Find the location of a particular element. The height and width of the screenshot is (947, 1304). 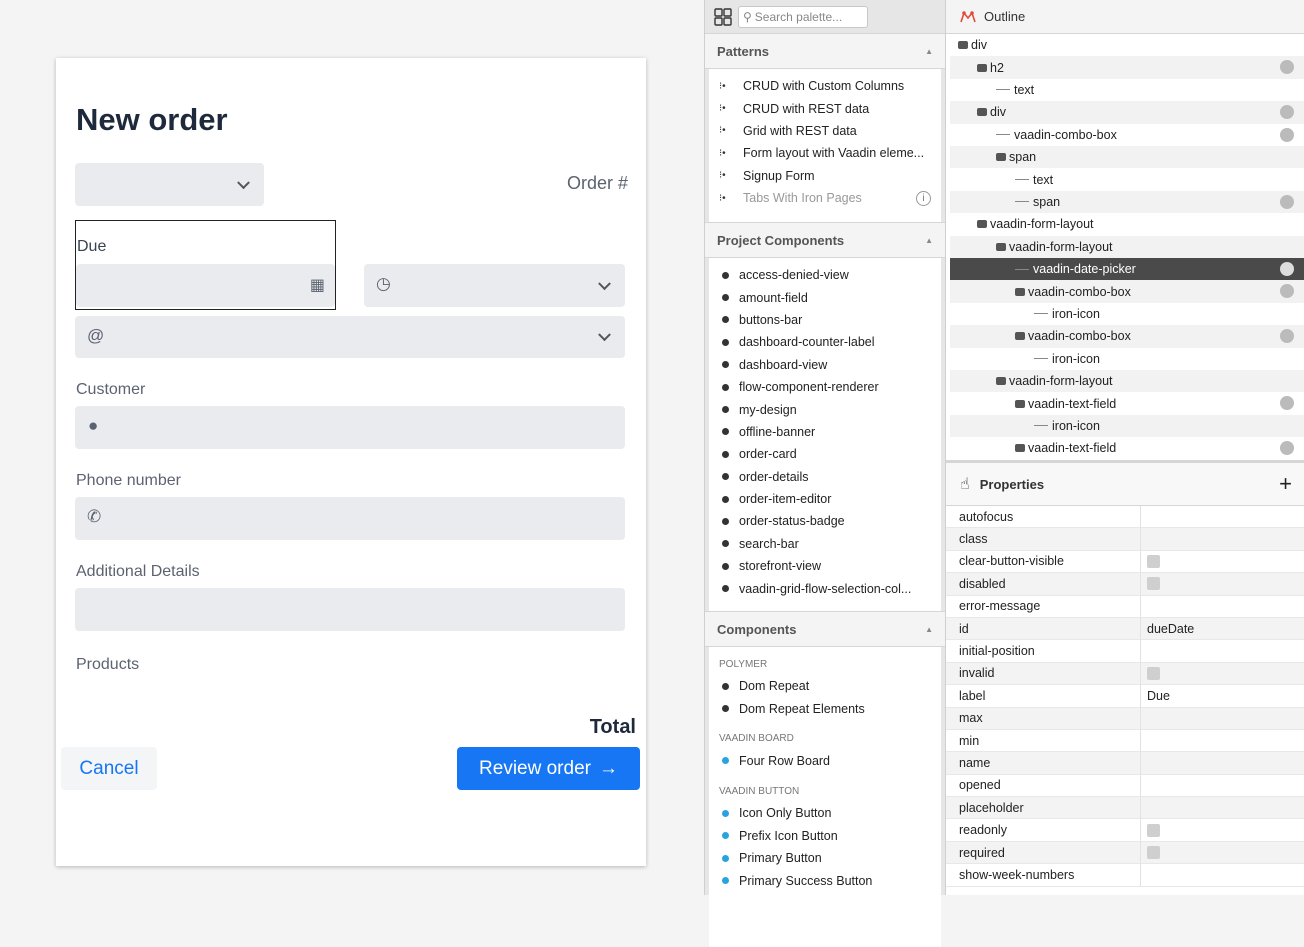

property-row: error-message is located at coordinates (1125, 606).